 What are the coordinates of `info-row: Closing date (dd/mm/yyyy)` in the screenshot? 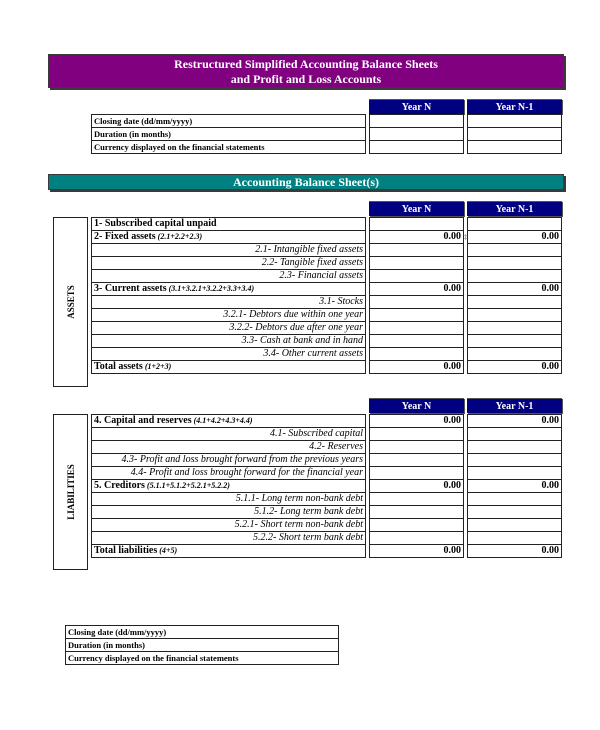 It's located at (228, 121).